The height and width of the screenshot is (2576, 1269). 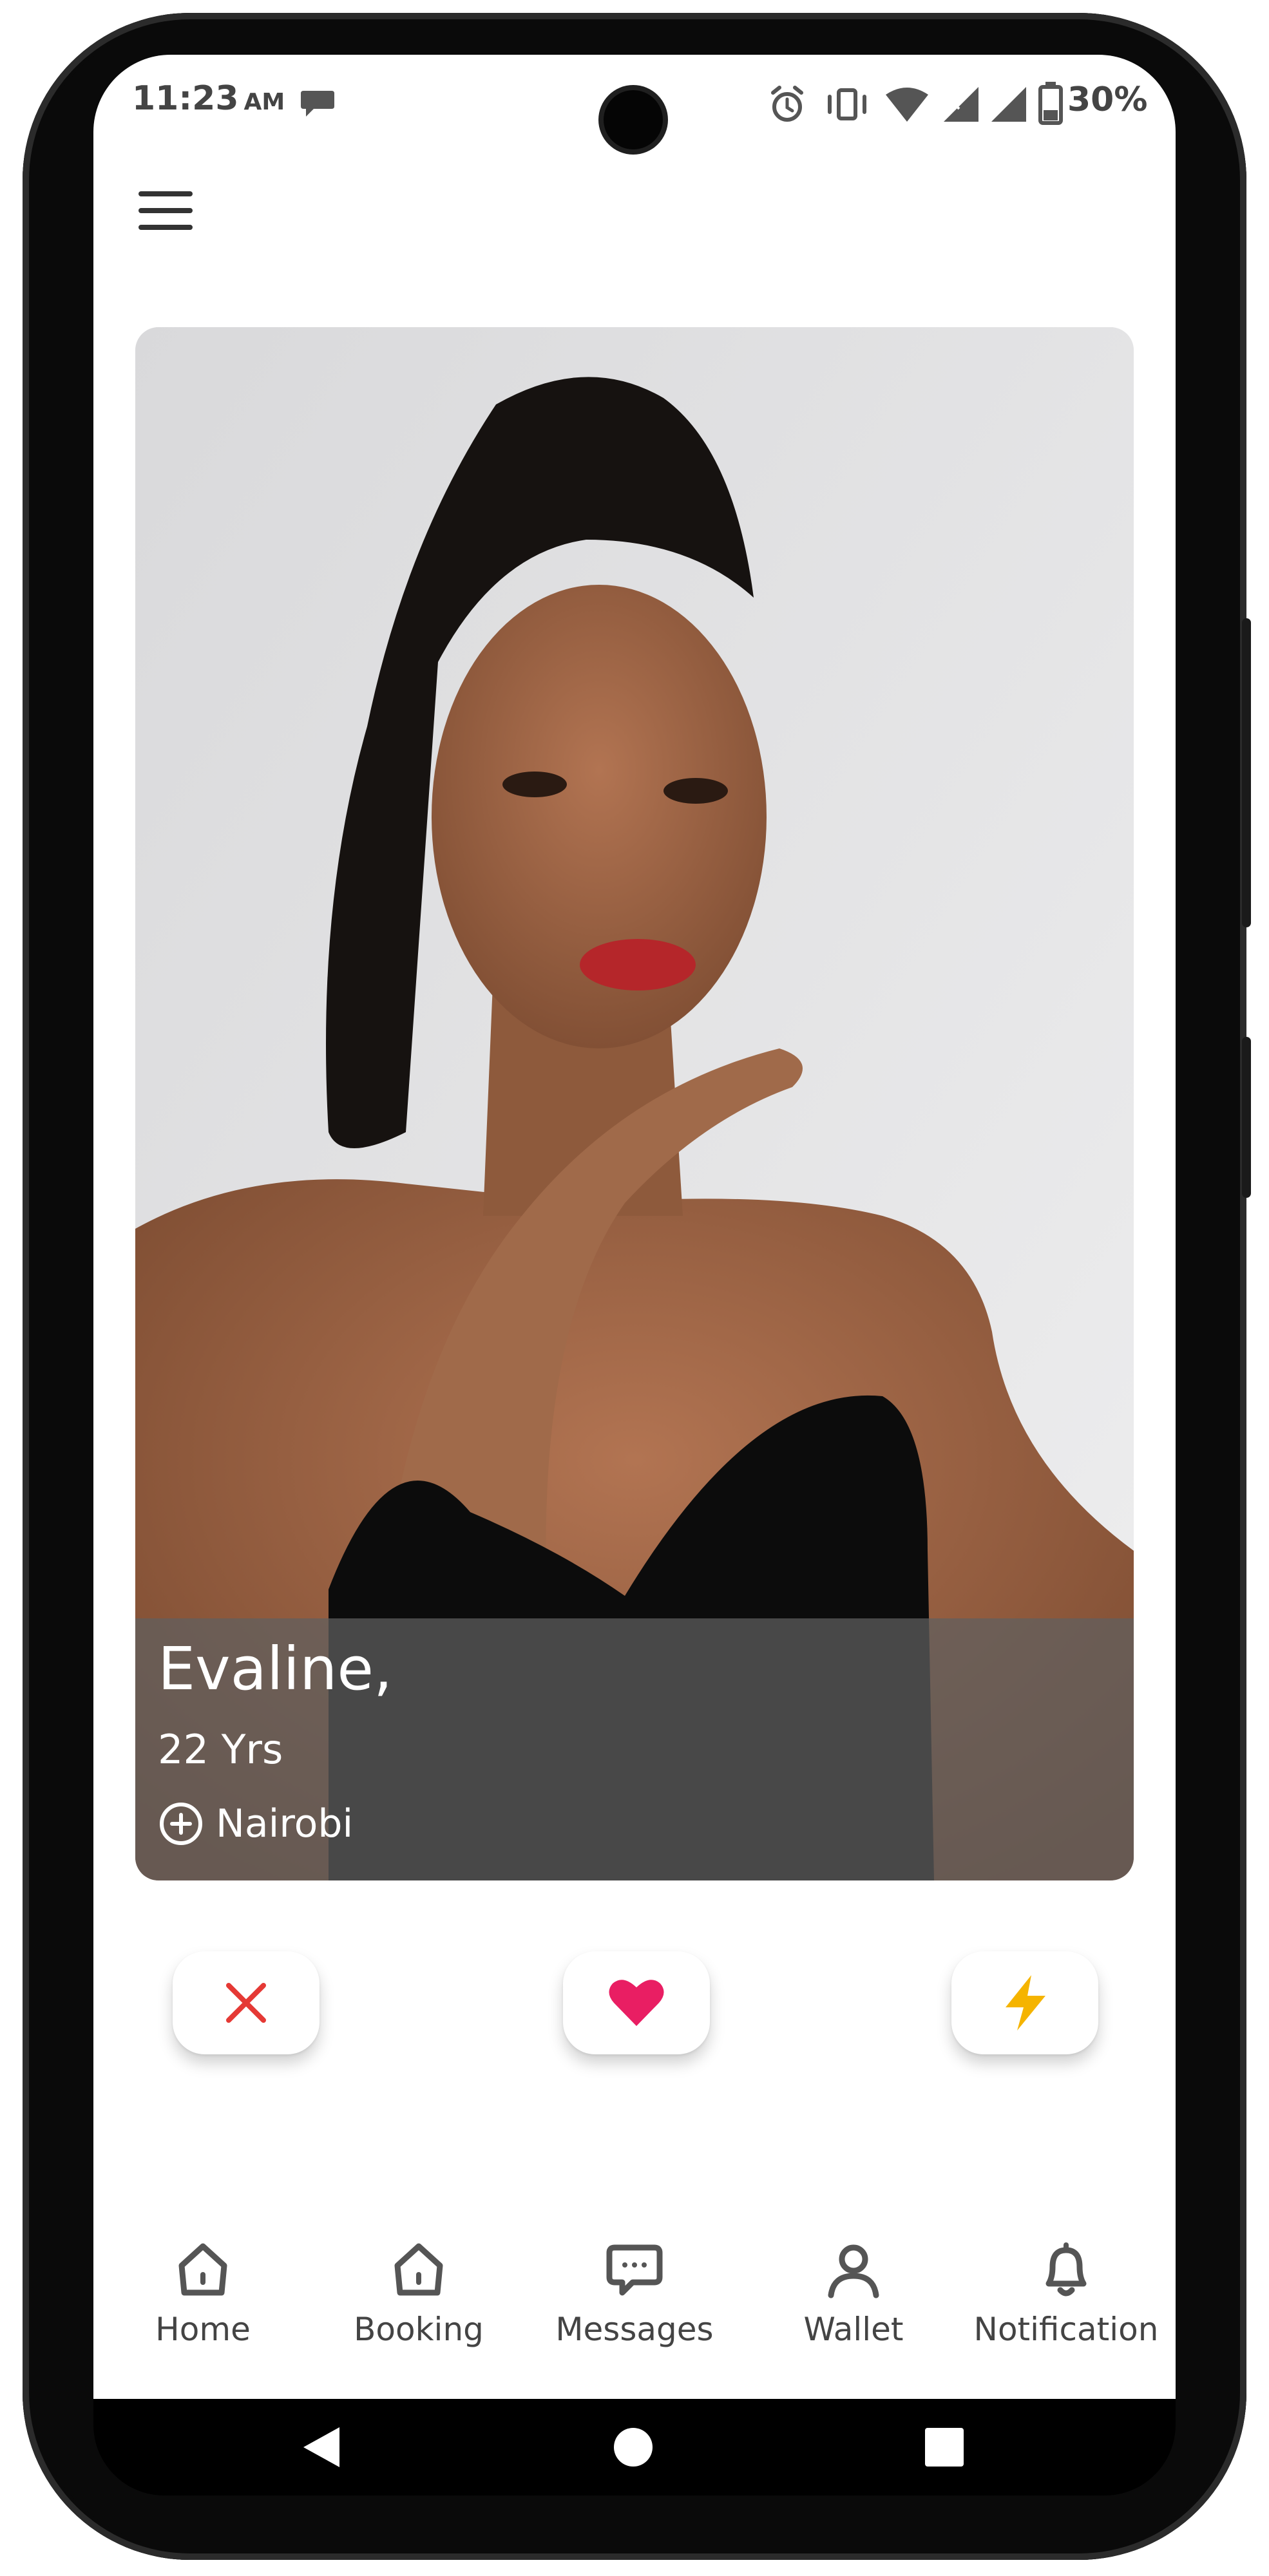 I want to click on dislike-button, so click(x=247, y=2002).